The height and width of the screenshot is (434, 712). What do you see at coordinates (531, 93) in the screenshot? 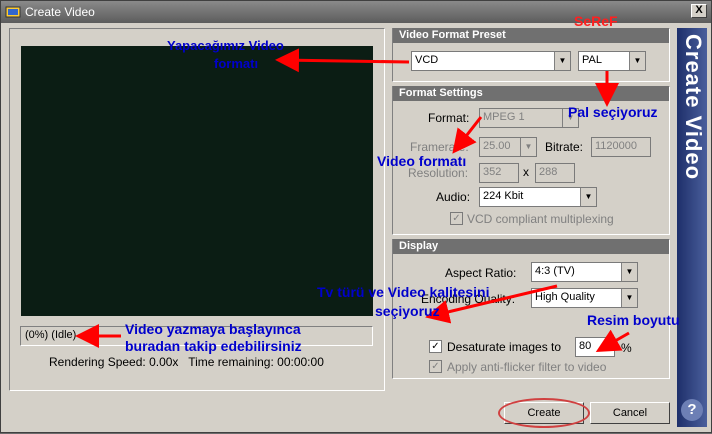
I see `format-settings-header: Format Settings` at bounding box center [531, 93].